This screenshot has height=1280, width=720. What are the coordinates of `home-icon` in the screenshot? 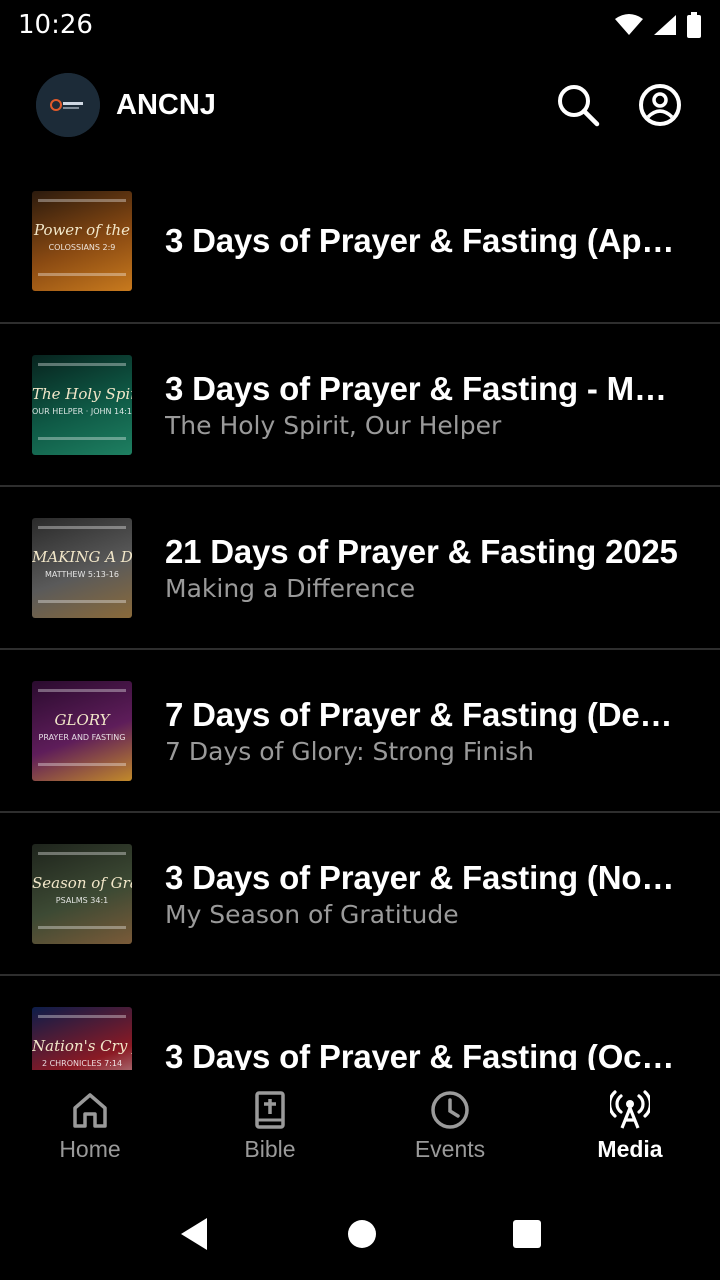 It's located at (90, 1110).